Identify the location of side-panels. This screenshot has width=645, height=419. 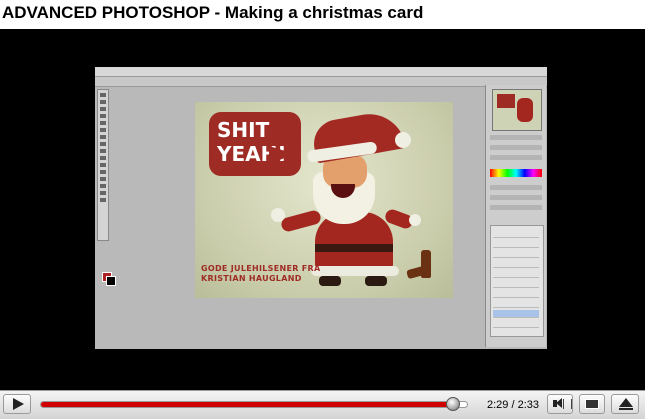
(515, 216).